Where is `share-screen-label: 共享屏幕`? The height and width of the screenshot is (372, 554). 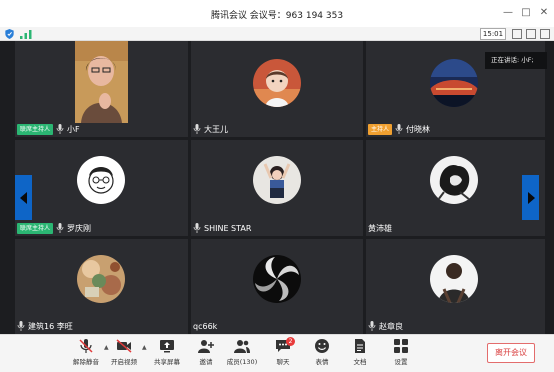
share-screen-label: 共享屏幕 is located at coordinates (167, 362).